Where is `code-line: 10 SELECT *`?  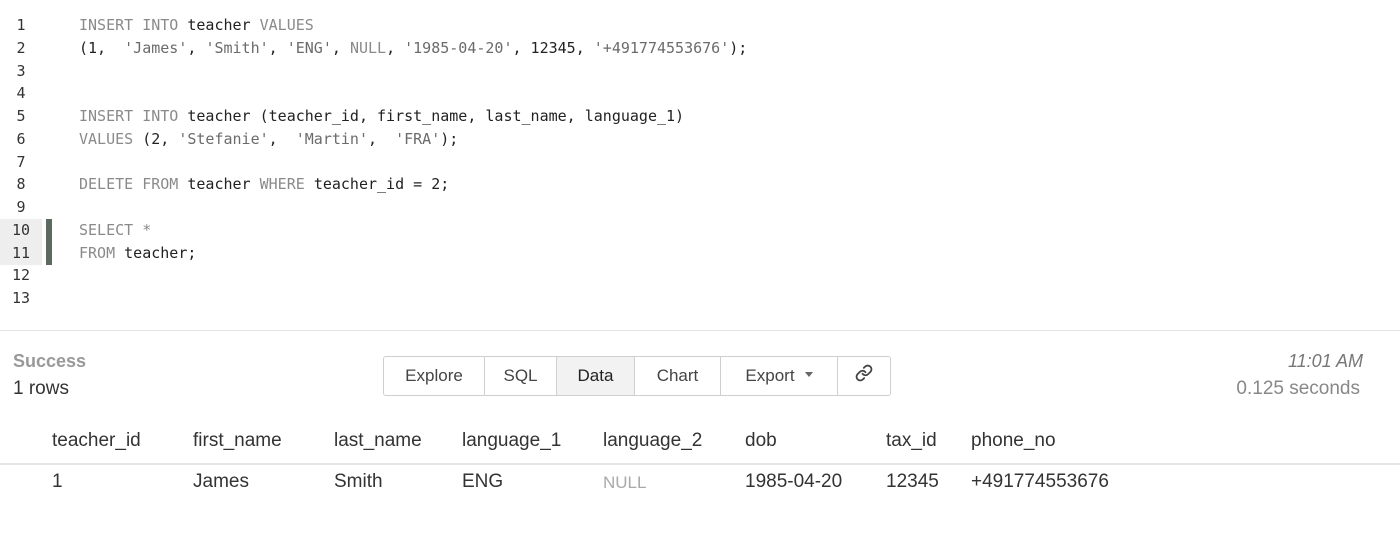 code-line: 10 SELECT * is located at coordinates (700, 230).